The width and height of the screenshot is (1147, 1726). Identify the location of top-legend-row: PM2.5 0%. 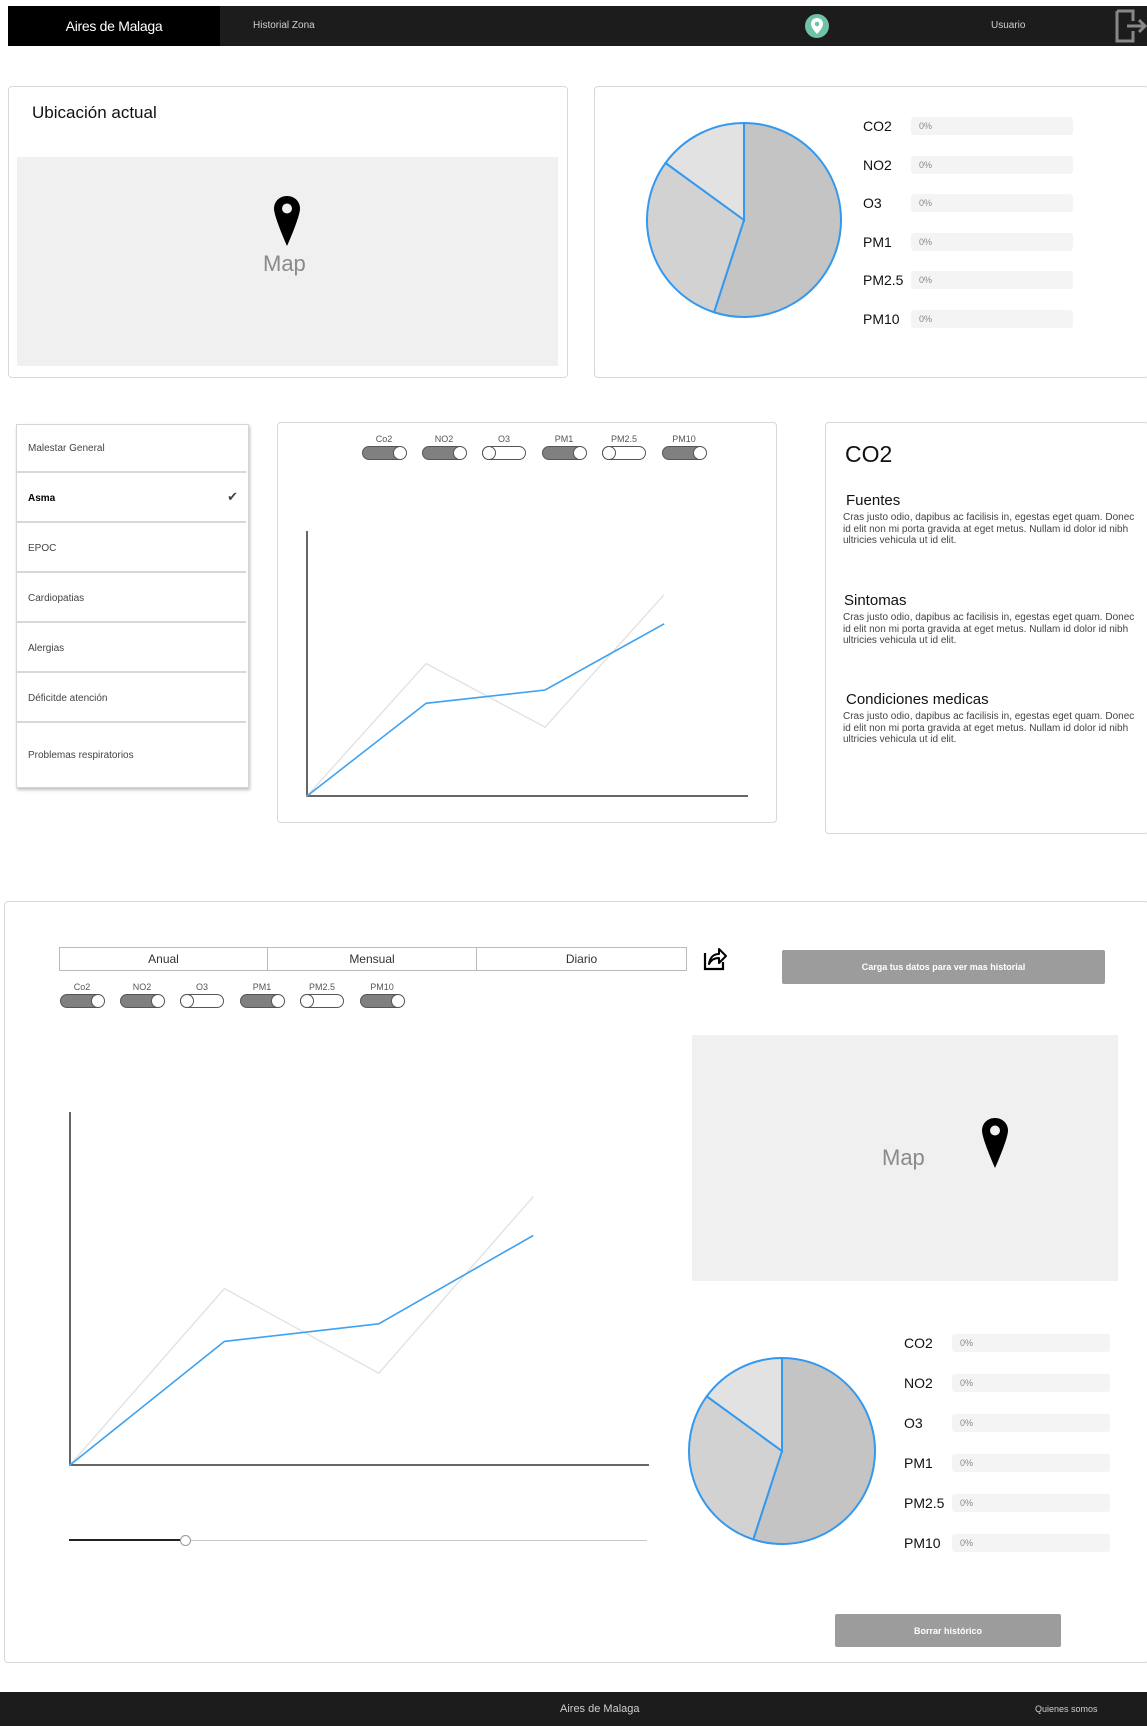
(968, 281).